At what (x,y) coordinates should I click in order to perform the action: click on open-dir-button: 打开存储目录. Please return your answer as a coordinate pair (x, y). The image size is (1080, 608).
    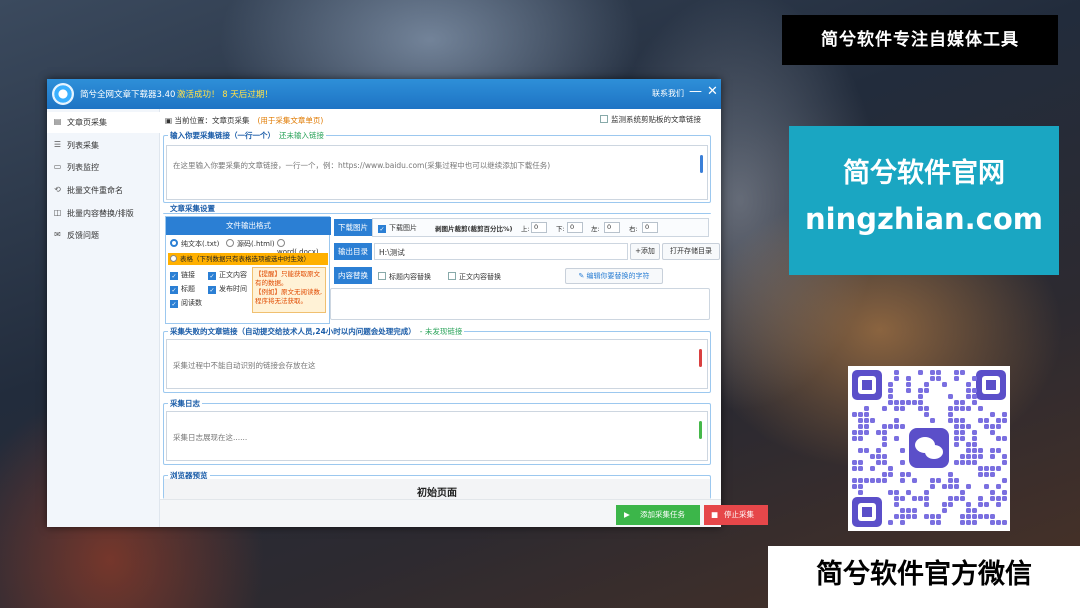
    Looking at the image, I should click on (691, 251).